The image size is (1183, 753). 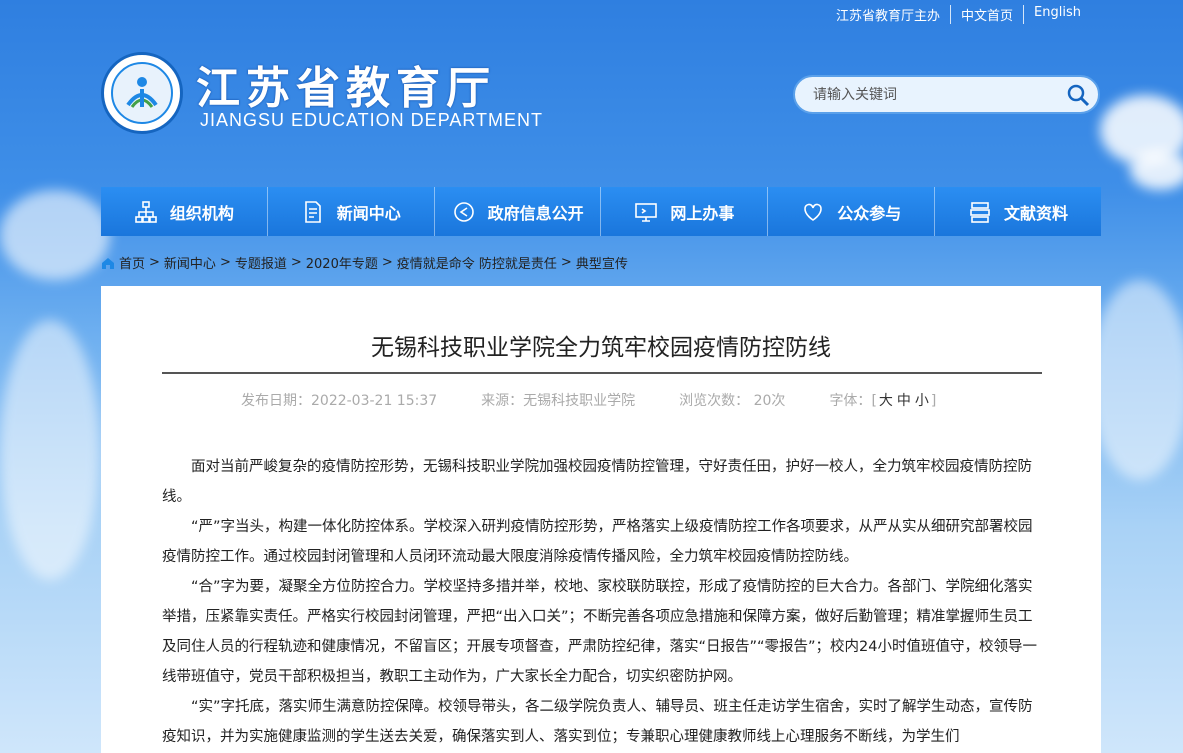 I want to click on nav-item-online-services: 网上办事, so click(x=685, y=211).